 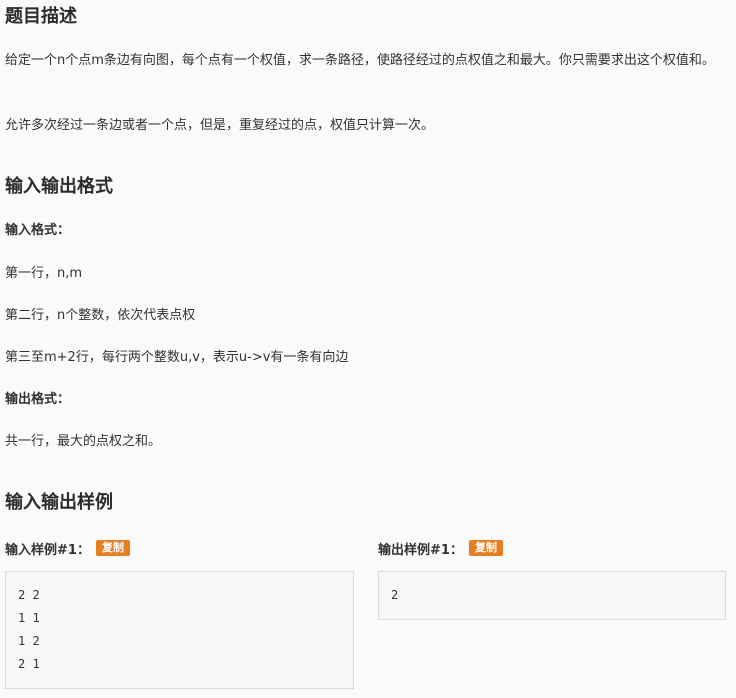 What do you see at coordinates (420, 550) in the screenshot?
I see `output-sample-label-text: 输出样例#1：` at bounding box center [420, 550].